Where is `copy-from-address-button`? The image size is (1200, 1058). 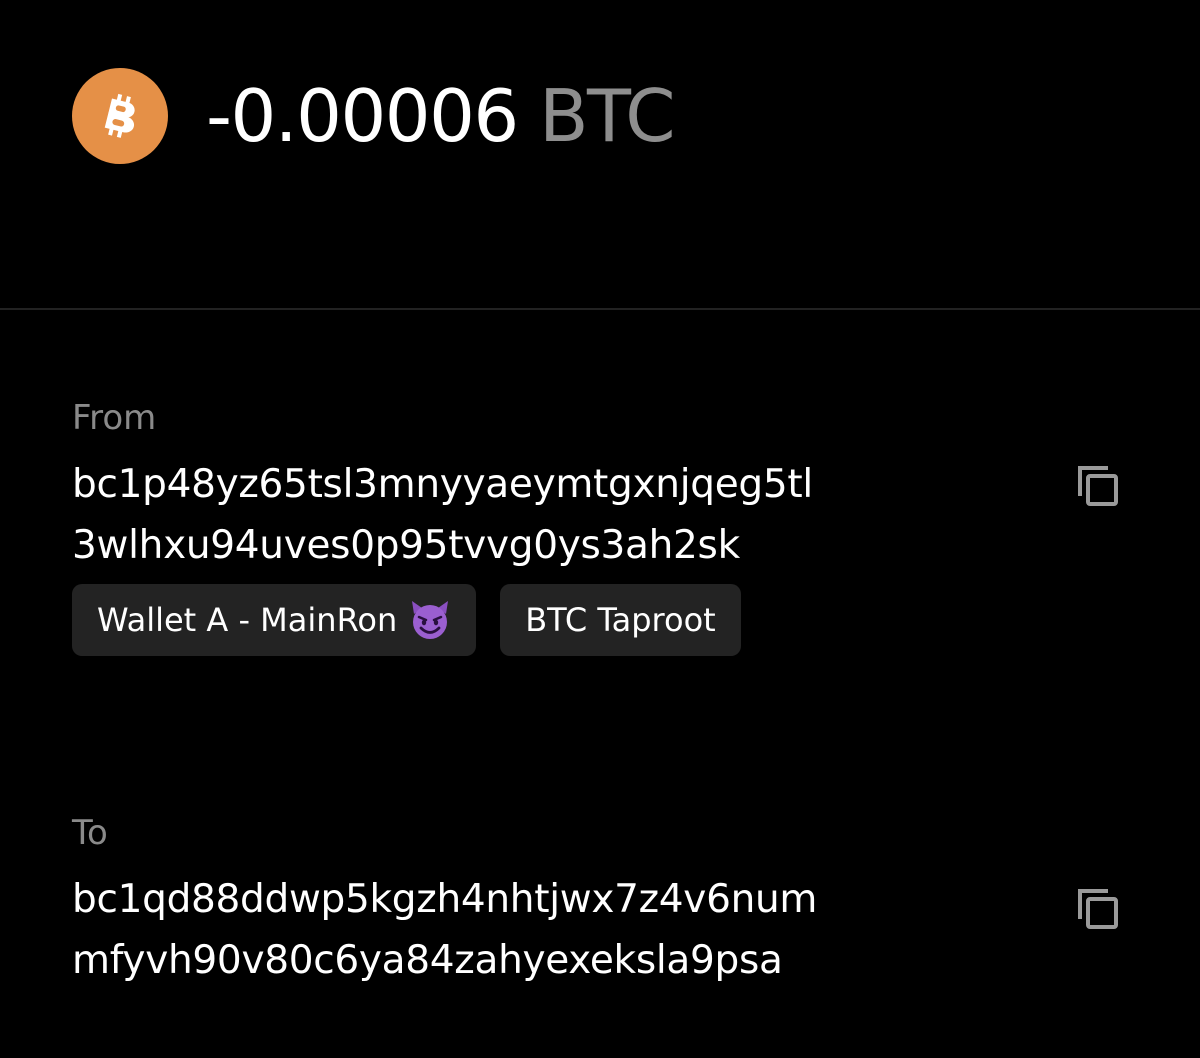
copy-from-address-button is located at coordinates (1098, 486).